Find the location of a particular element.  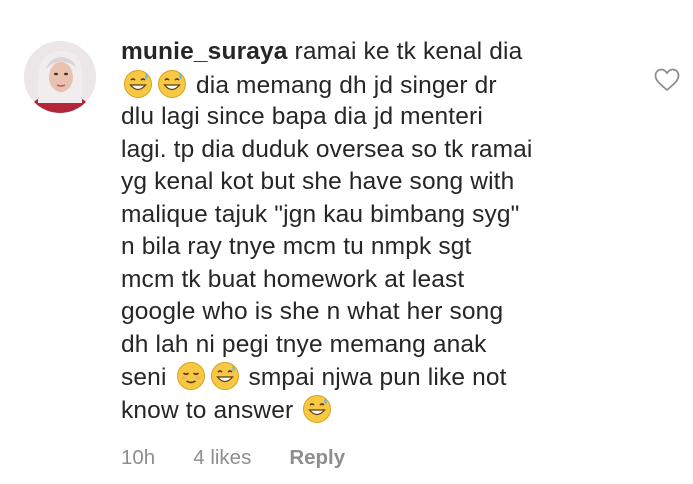

comment-line-4: lagi. tp dia duduk oversea so tk ramai is located at coordinates (371, 150).